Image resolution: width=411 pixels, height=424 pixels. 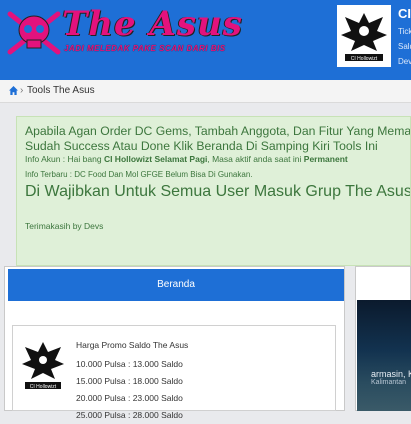 I want to click on map-widget: armasin, Ka Kalimantan, so click(x=384, y=355).